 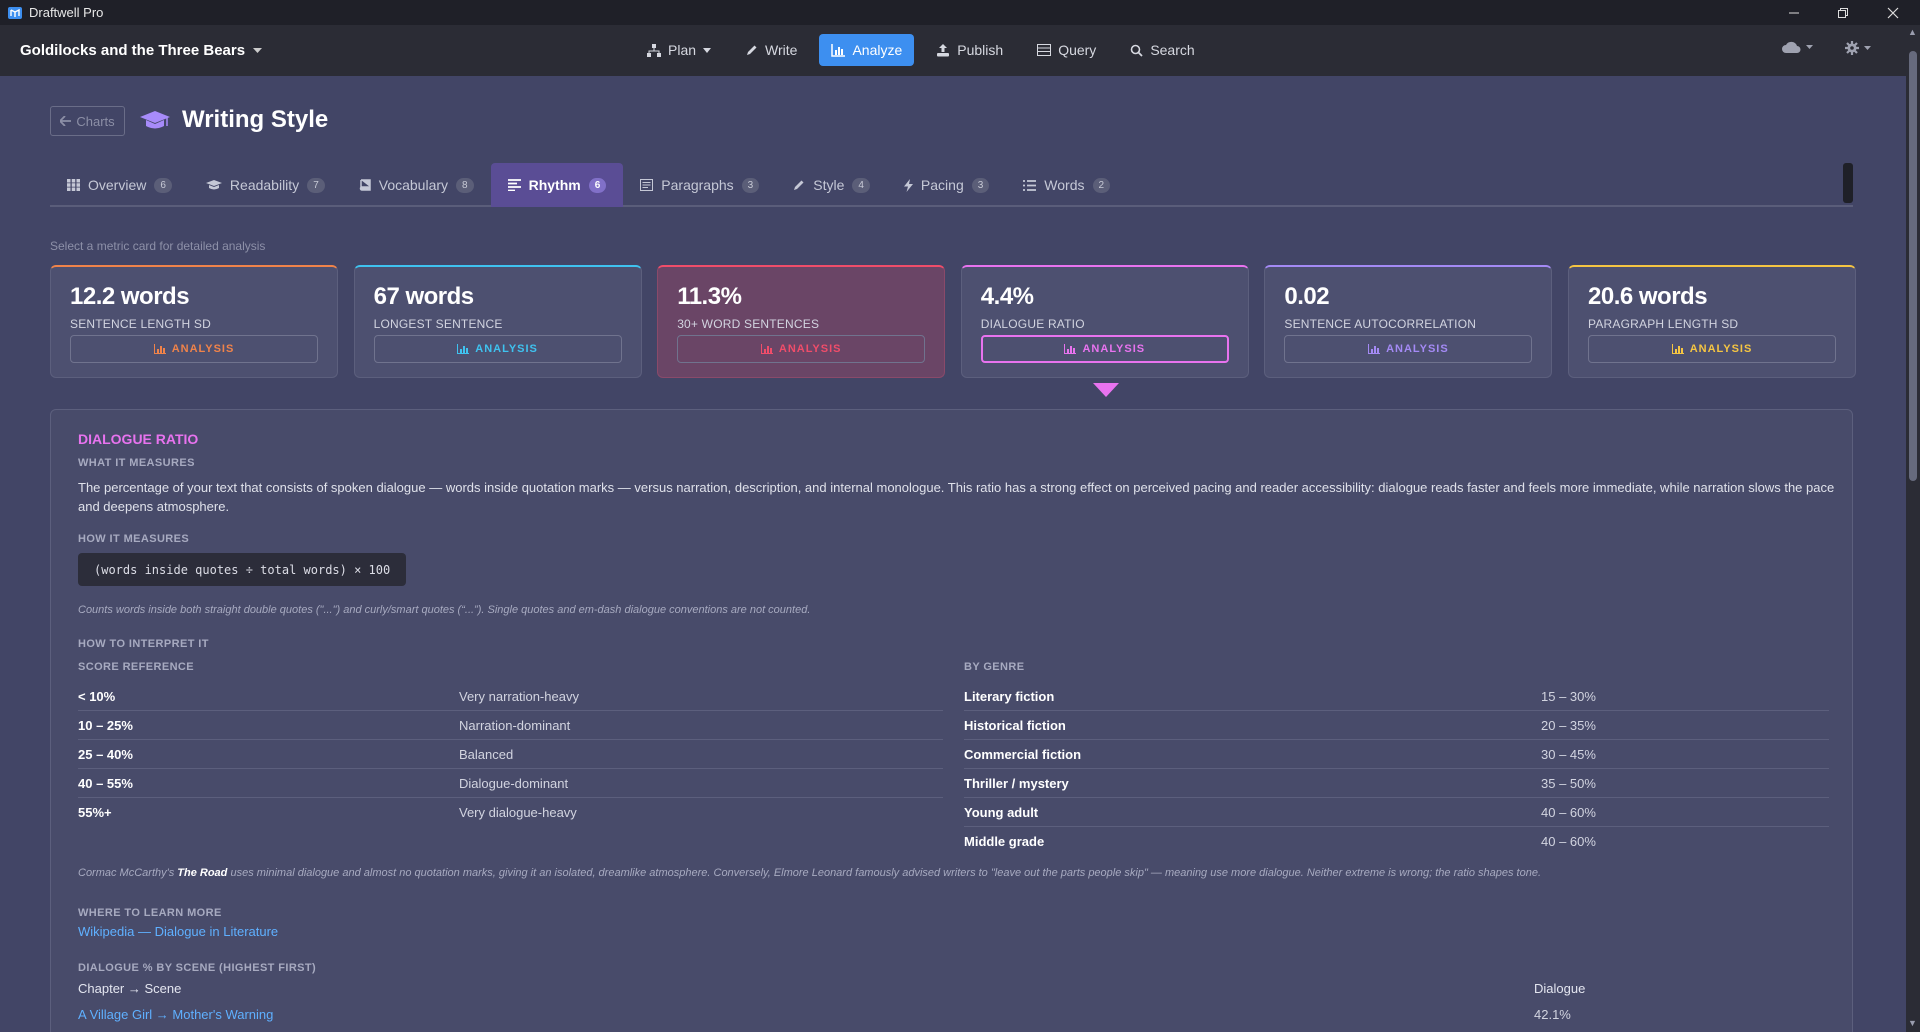 I want to click on scene-table-heading: DIALOGUE % BY SCENE (HIGHEST FIRST), so click(x=197, y=968).